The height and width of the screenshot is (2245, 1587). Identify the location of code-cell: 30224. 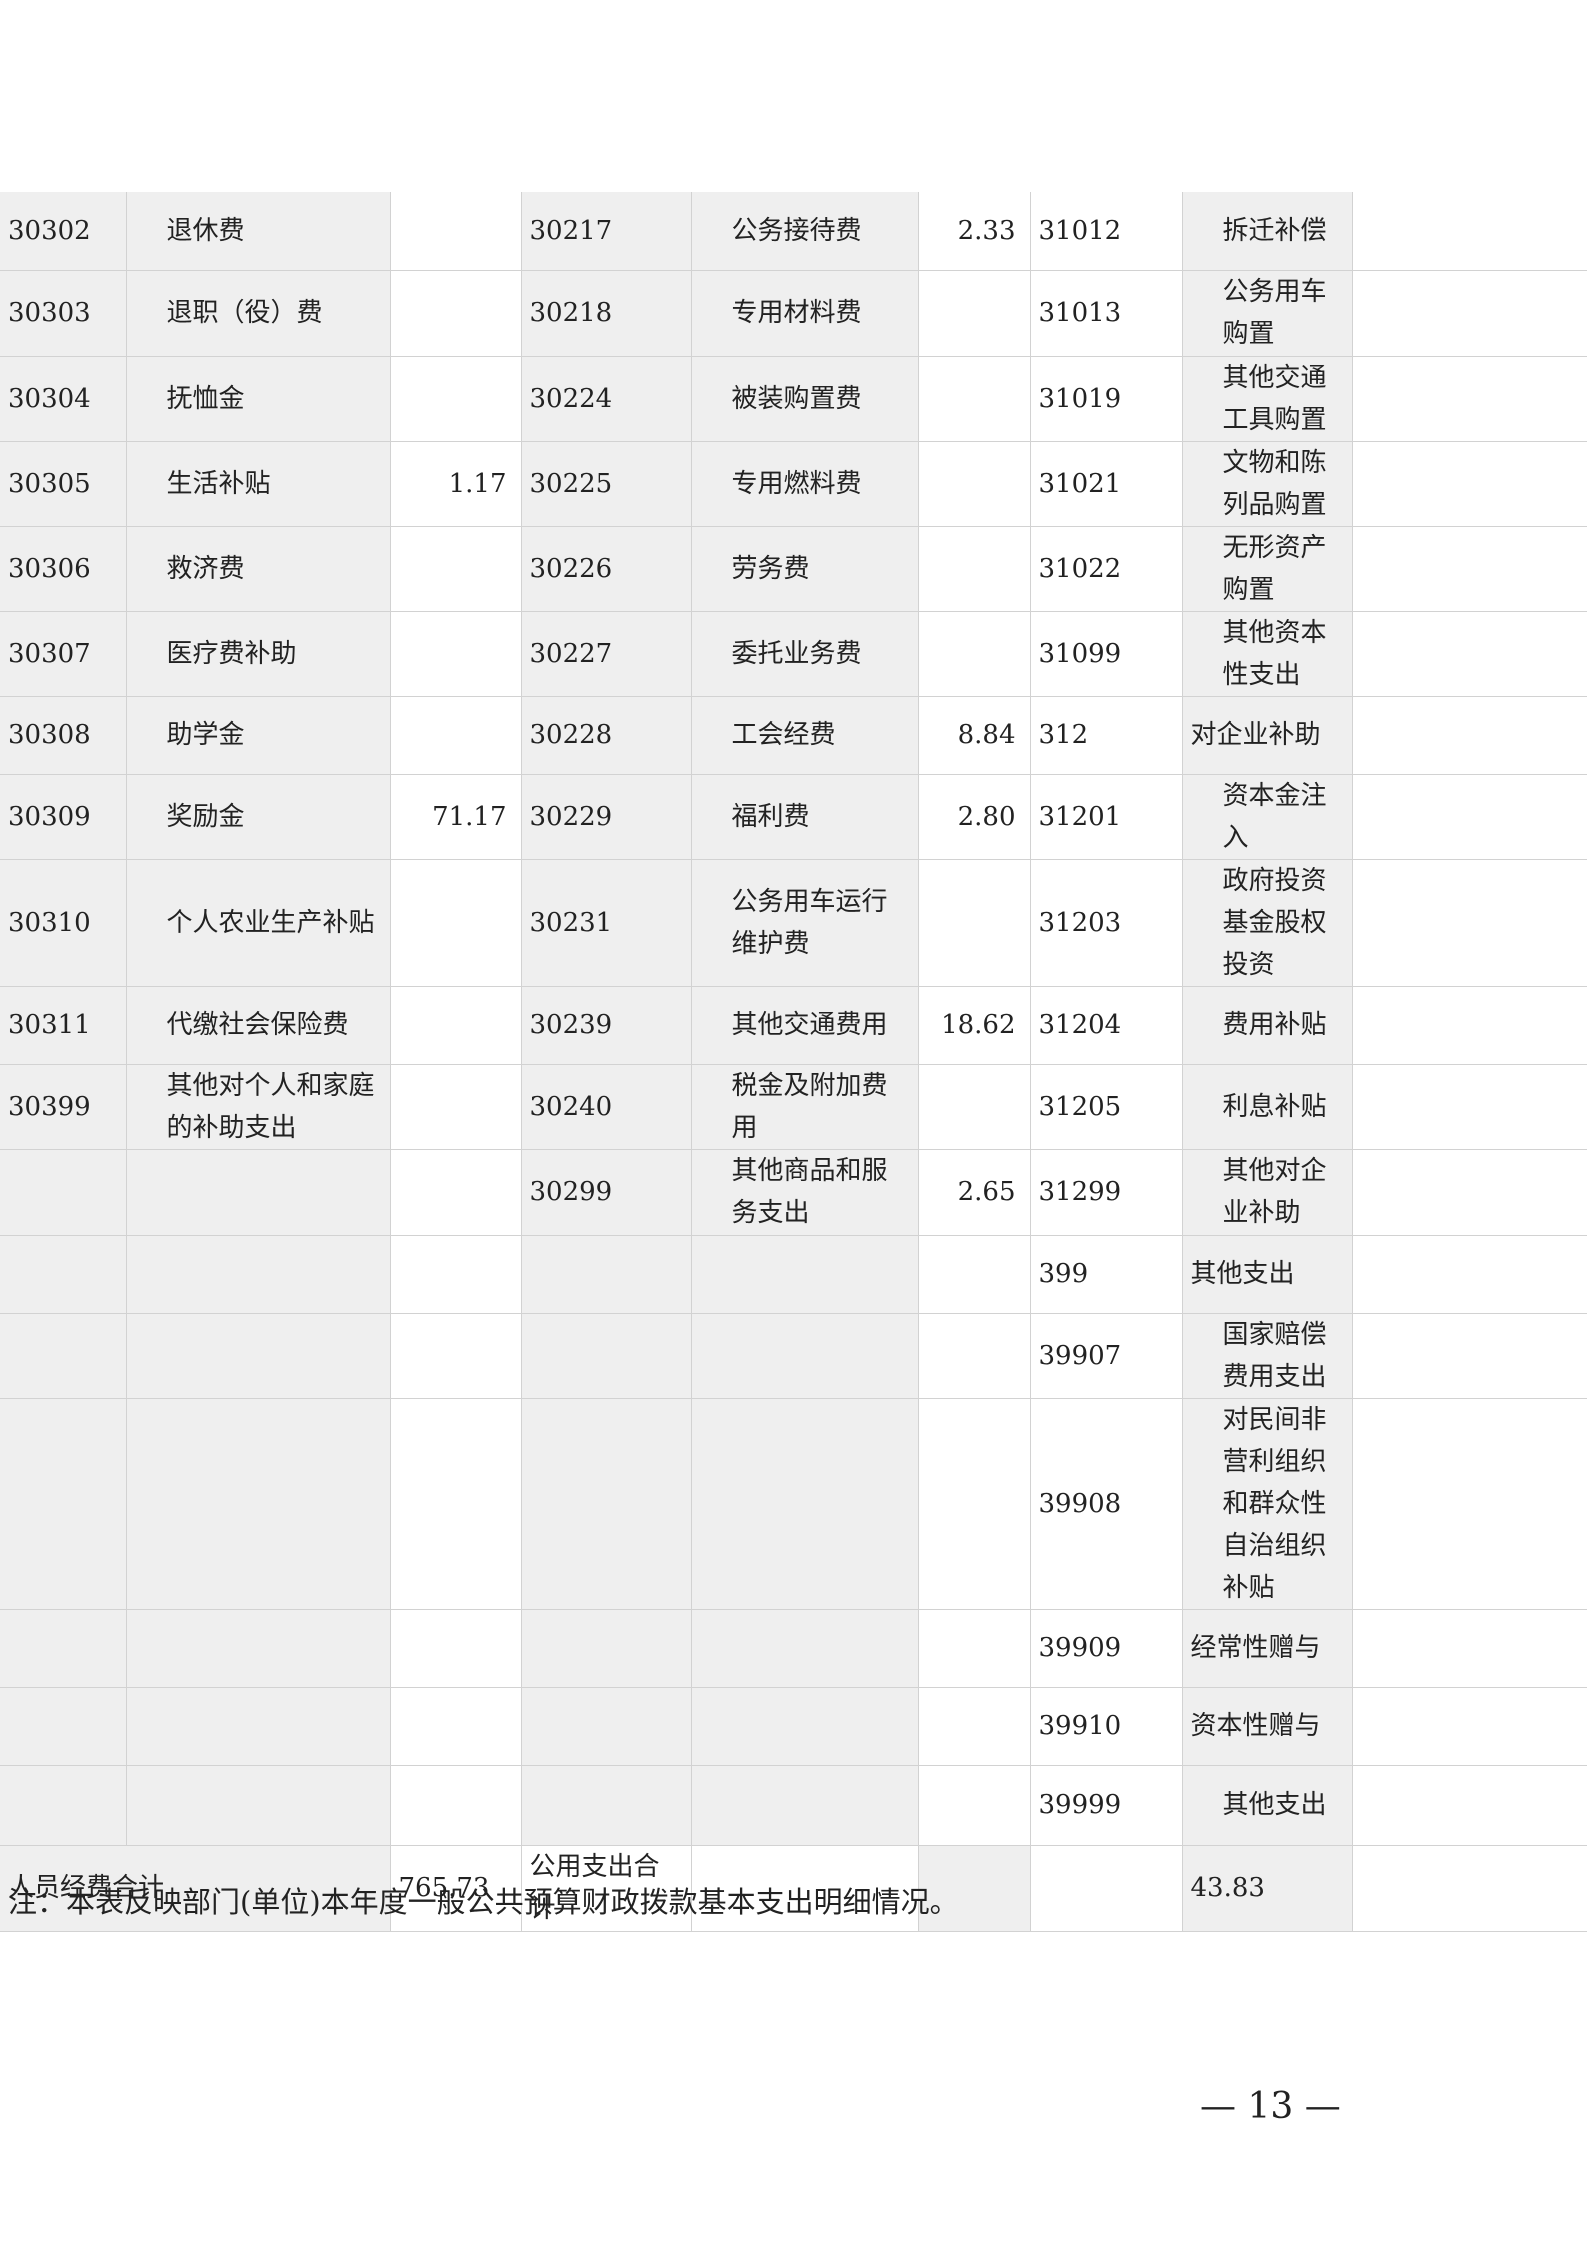
(606, 399).